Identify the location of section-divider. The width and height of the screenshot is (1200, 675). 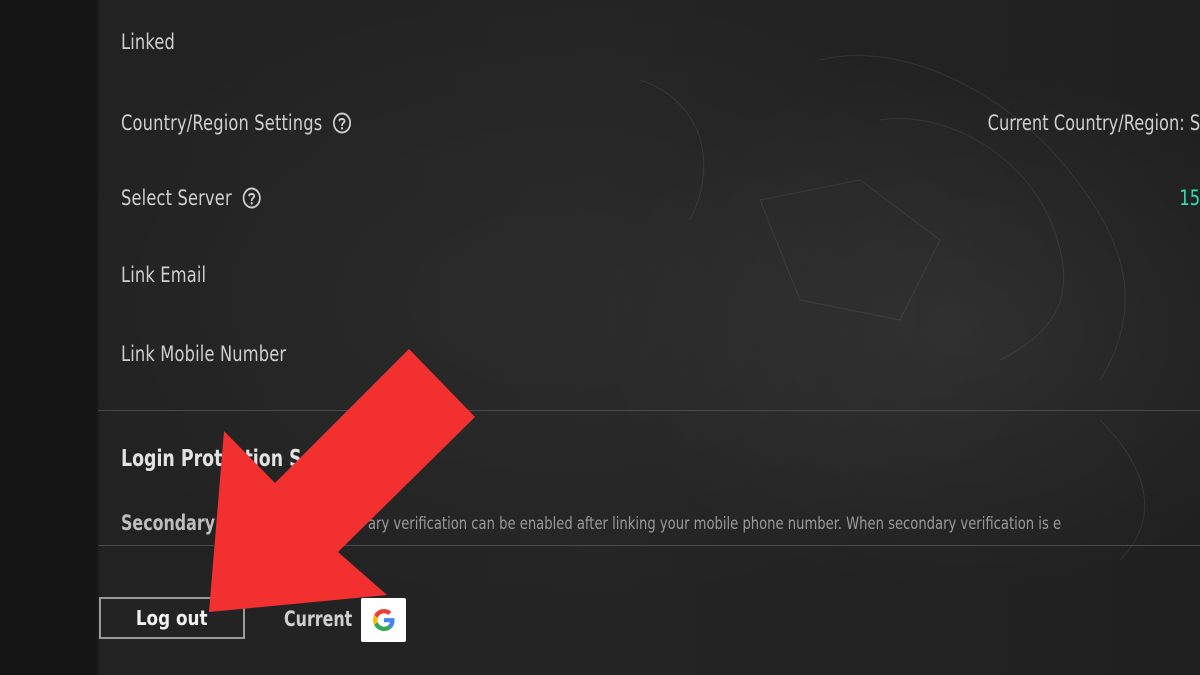
(649, 410).